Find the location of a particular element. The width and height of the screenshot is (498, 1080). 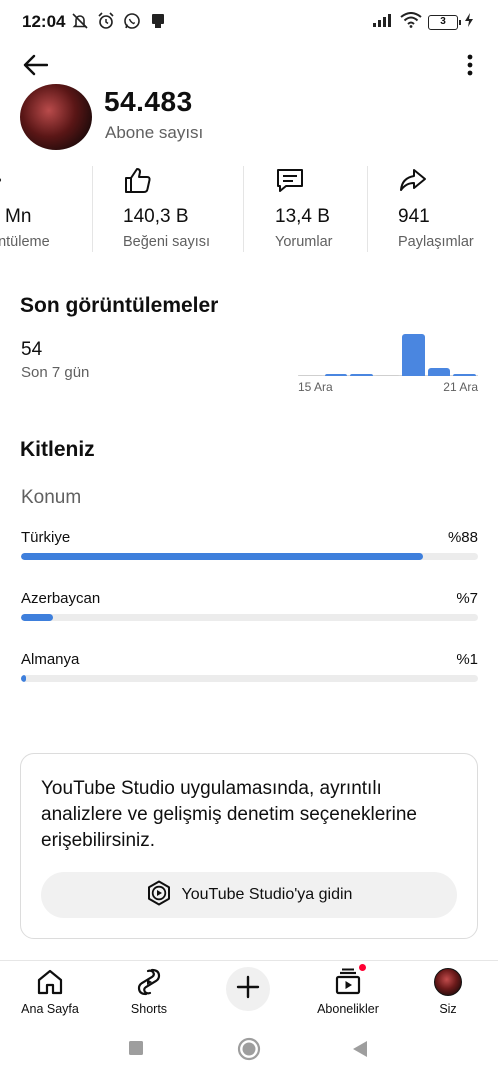

location-row: Türkiye %88 is located at coordinates (249, 554).